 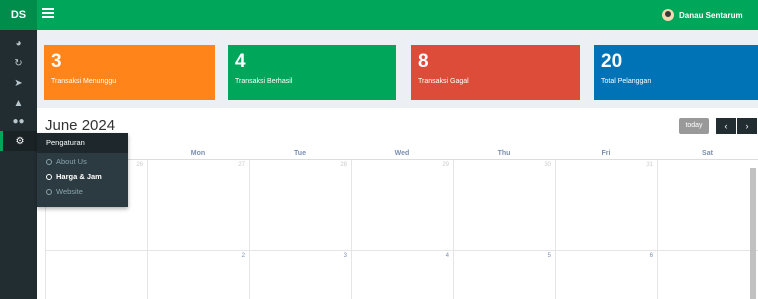 I want to click on day-number: 27, so click(x=241, y=165).